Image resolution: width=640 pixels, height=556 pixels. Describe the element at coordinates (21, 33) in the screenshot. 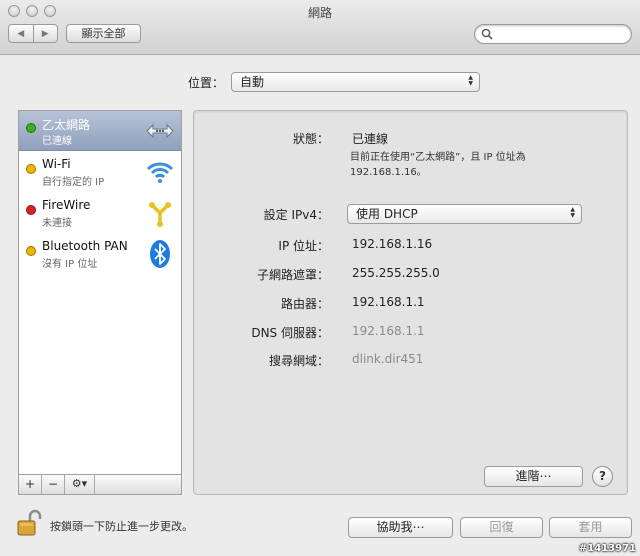

I see `back-button: ◀` at that location.